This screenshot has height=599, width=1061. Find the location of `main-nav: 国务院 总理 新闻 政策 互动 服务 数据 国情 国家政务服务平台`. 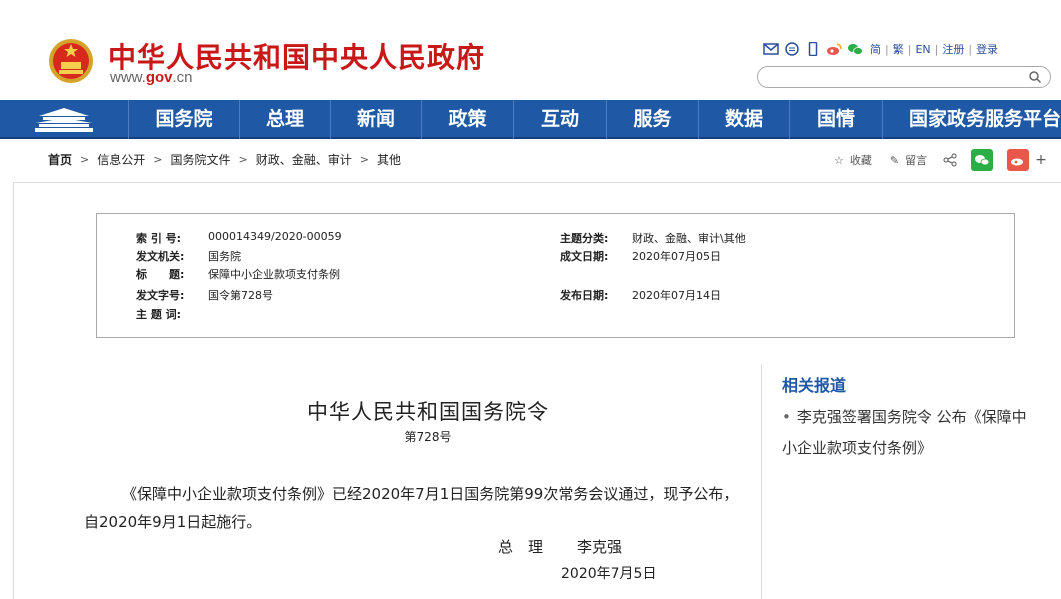

main-nav: 国务院 总理 新闻 政策 互动 服务 数据 国情 国家政务服务平台 is located at coordinates (530, 119).